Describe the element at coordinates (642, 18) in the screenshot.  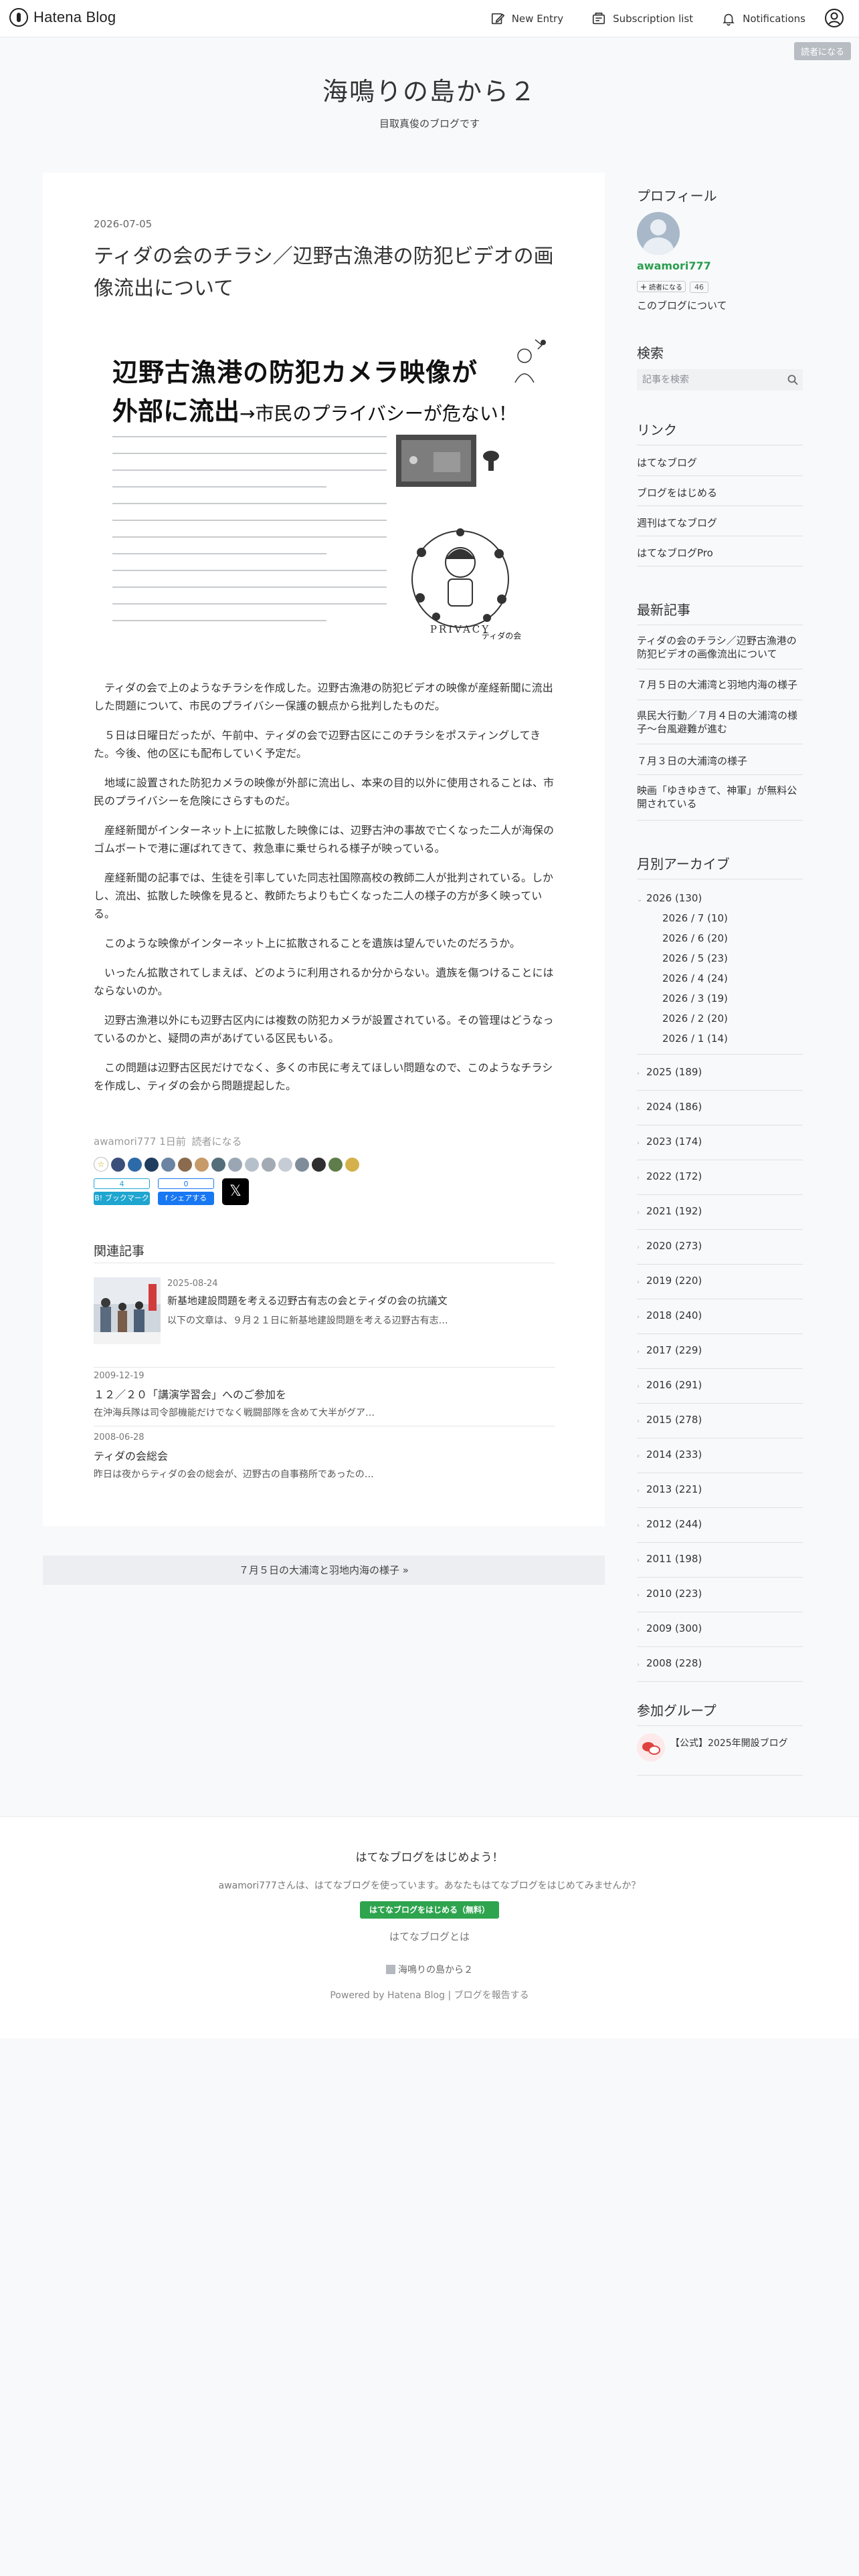
I see `subscription-list-button: Subscription list` at that location.